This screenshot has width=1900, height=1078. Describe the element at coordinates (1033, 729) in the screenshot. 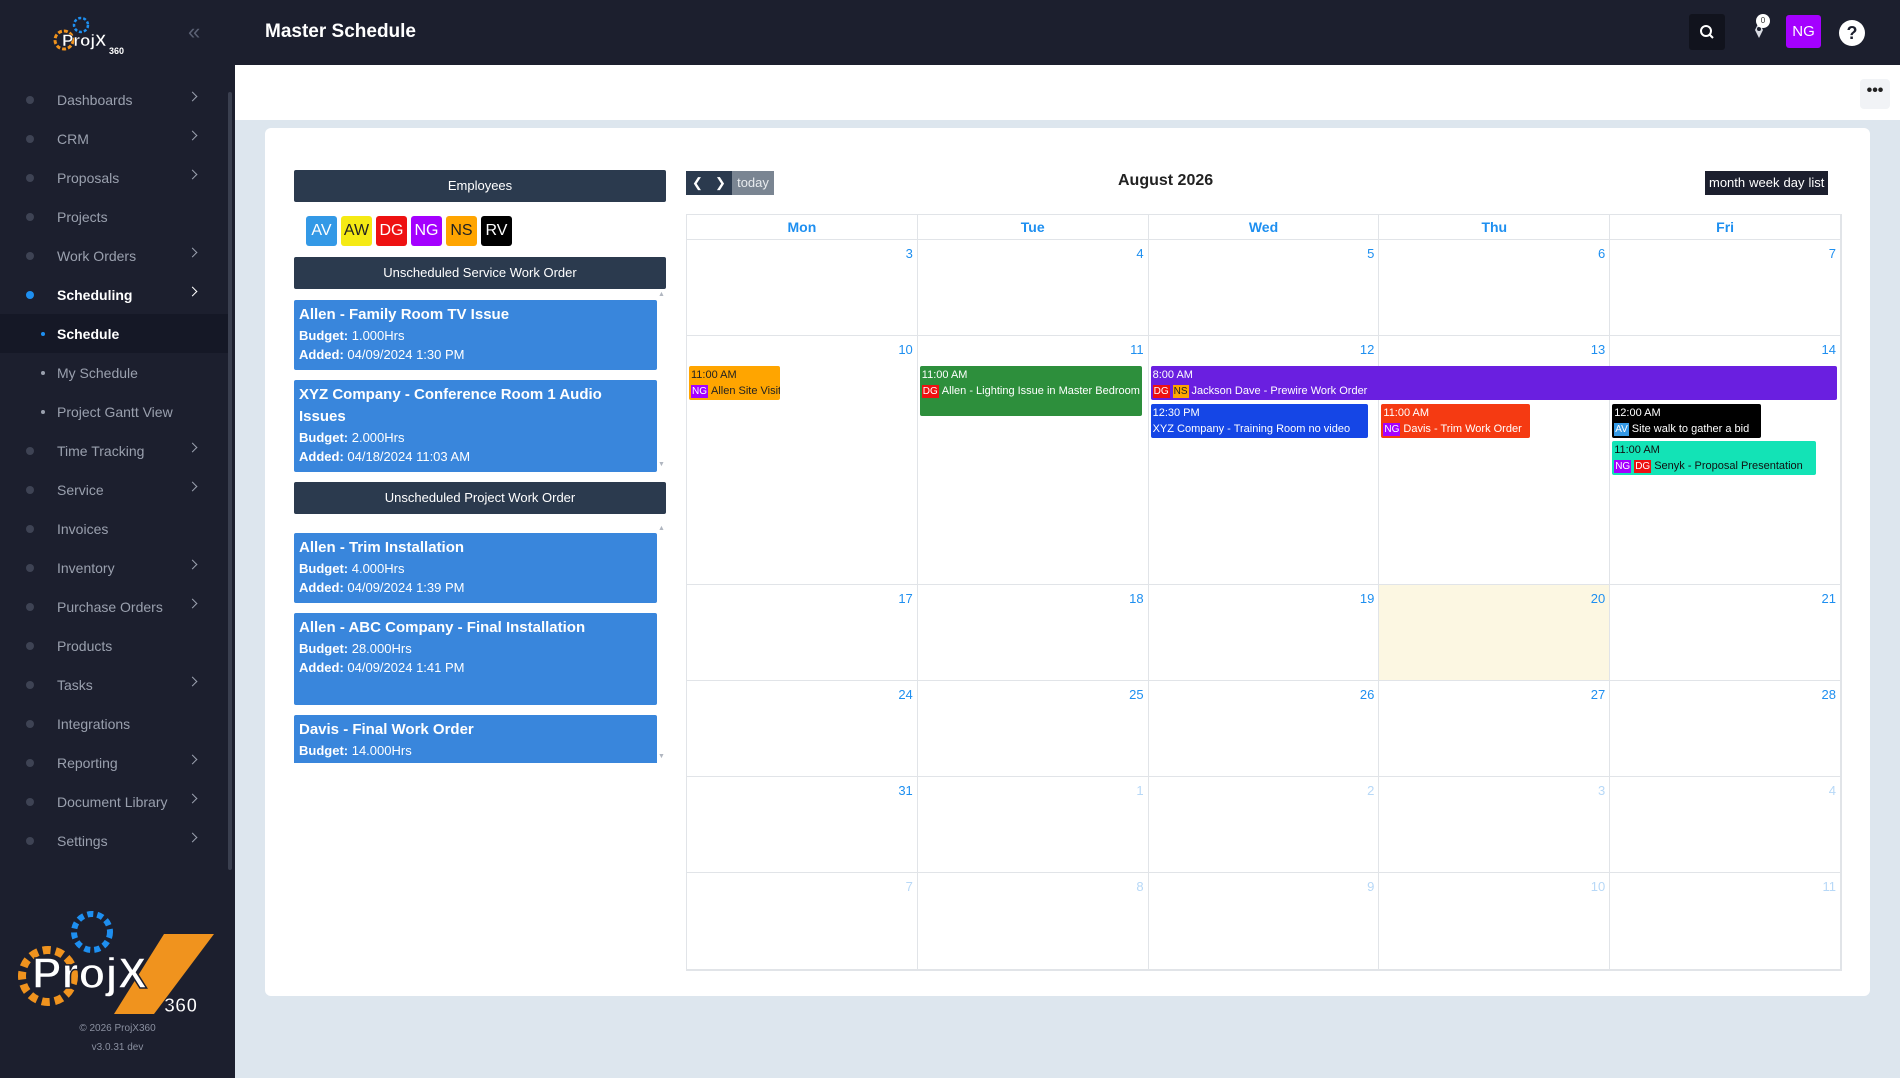

I see `calendar-day-cell: 25` at that location.